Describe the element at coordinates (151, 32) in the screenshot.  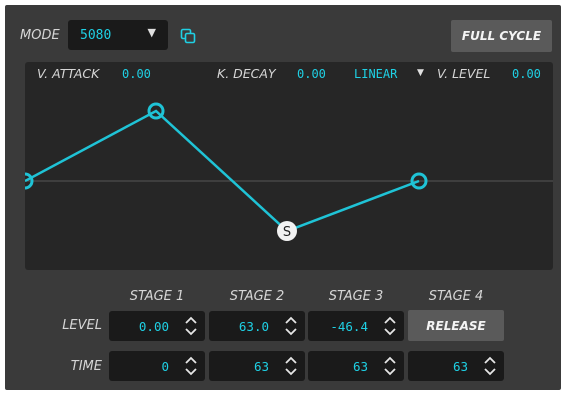
I see `chevron-down-icon: ▼` at that location.